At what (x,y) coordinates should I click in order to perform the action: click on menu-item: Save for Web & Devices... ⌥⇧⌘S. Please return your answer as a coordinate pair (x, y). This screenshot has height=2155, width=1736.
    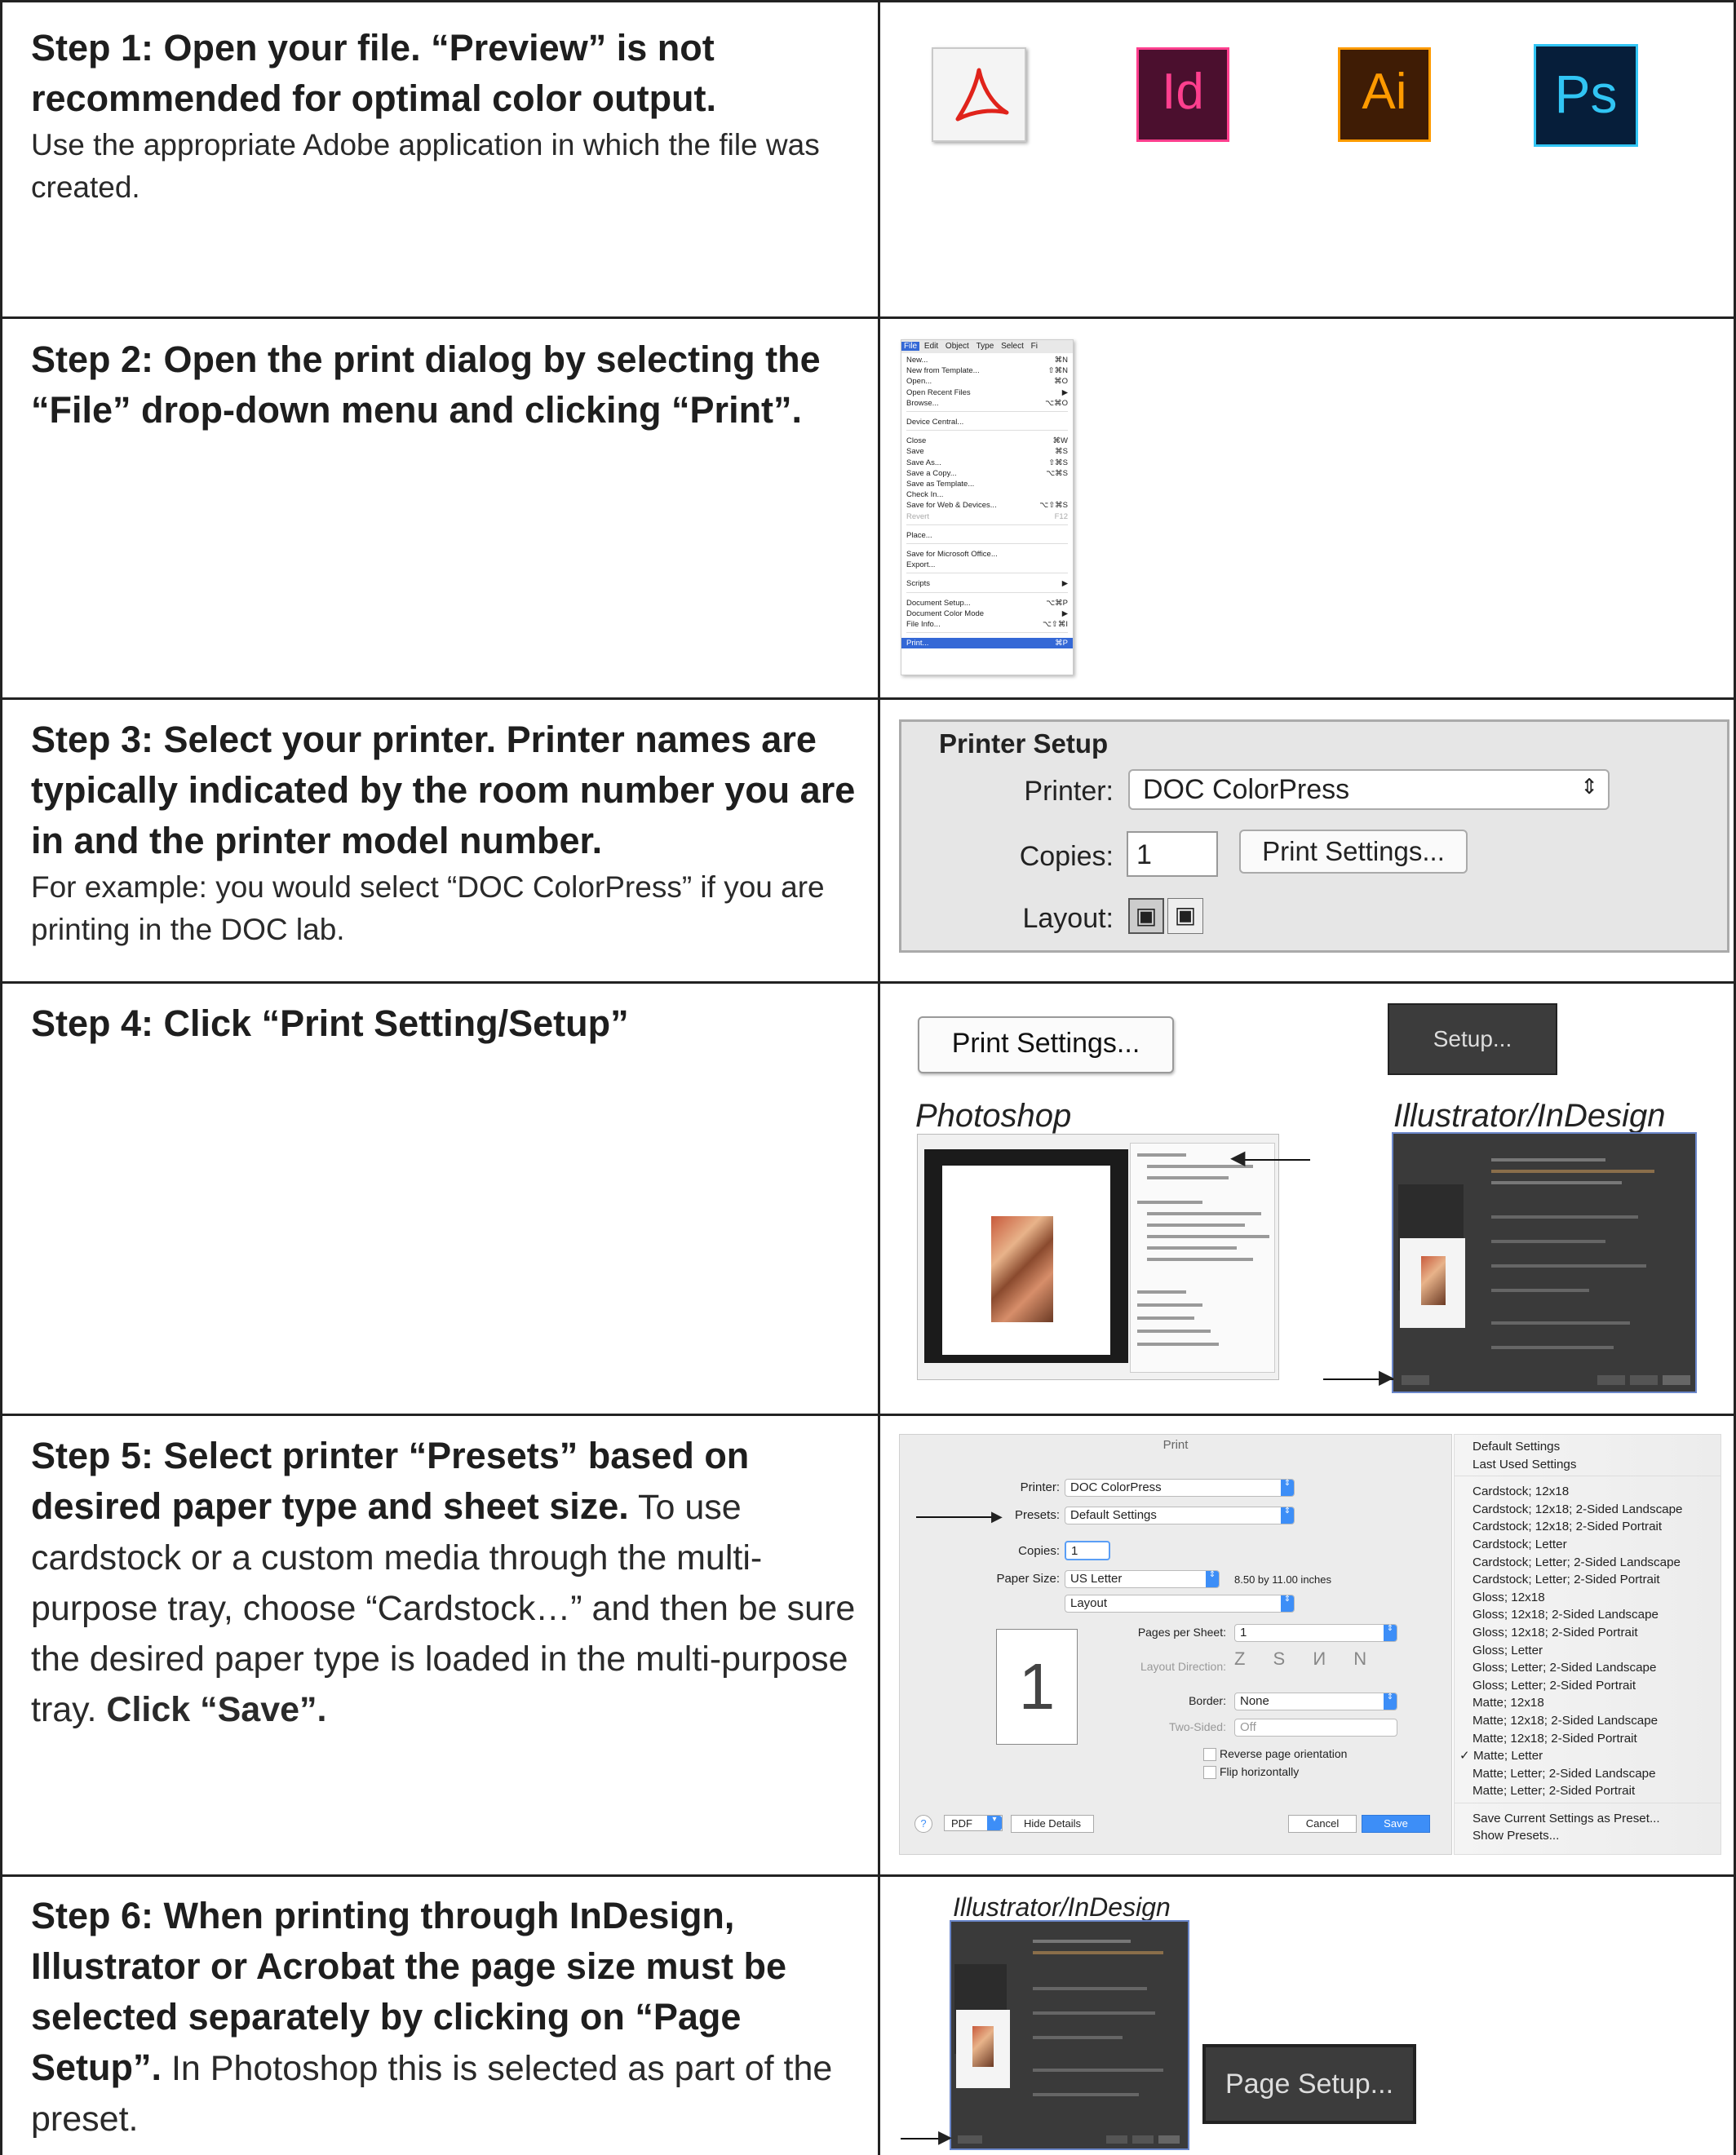
    Looking at the image, I should click on (987, 505).